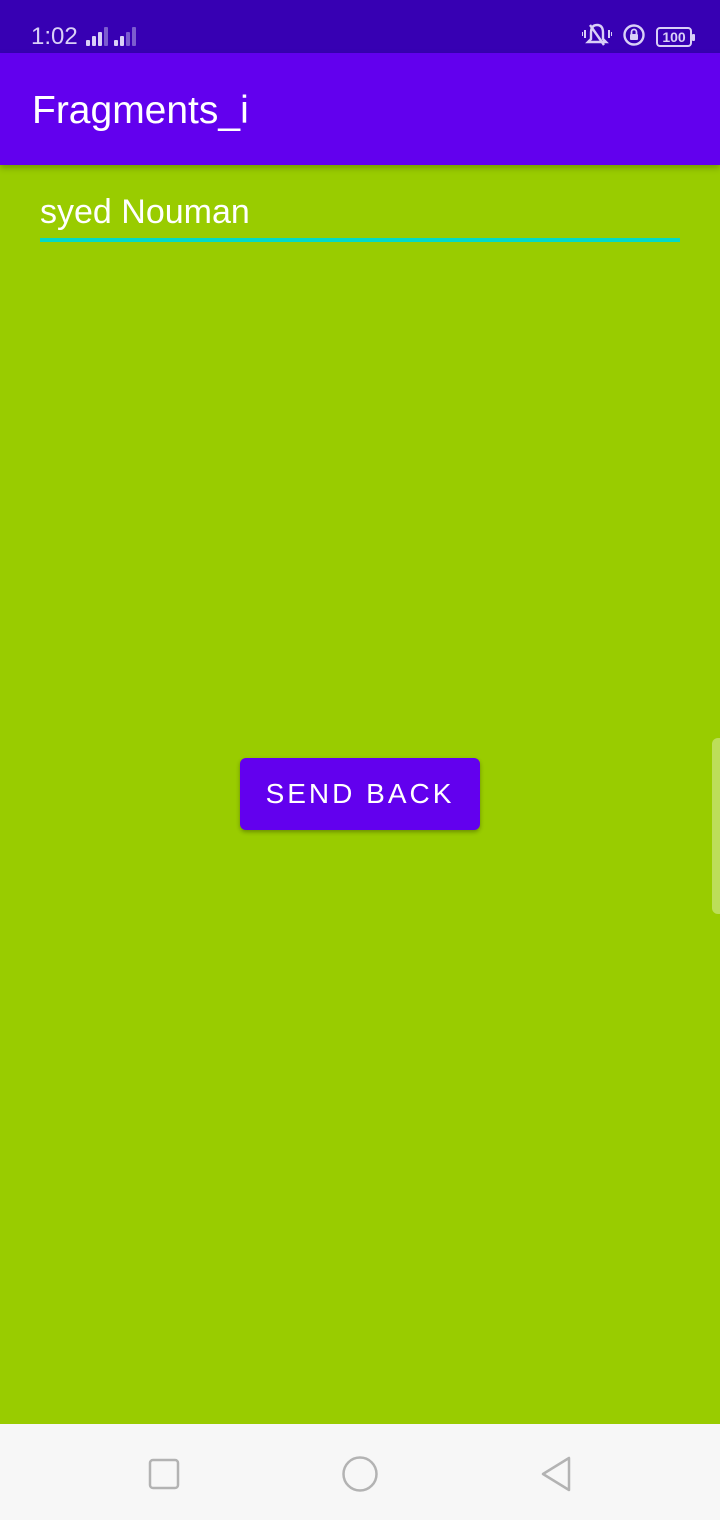  I want to click on status-bar: 1:02 100, so click(360, 26).